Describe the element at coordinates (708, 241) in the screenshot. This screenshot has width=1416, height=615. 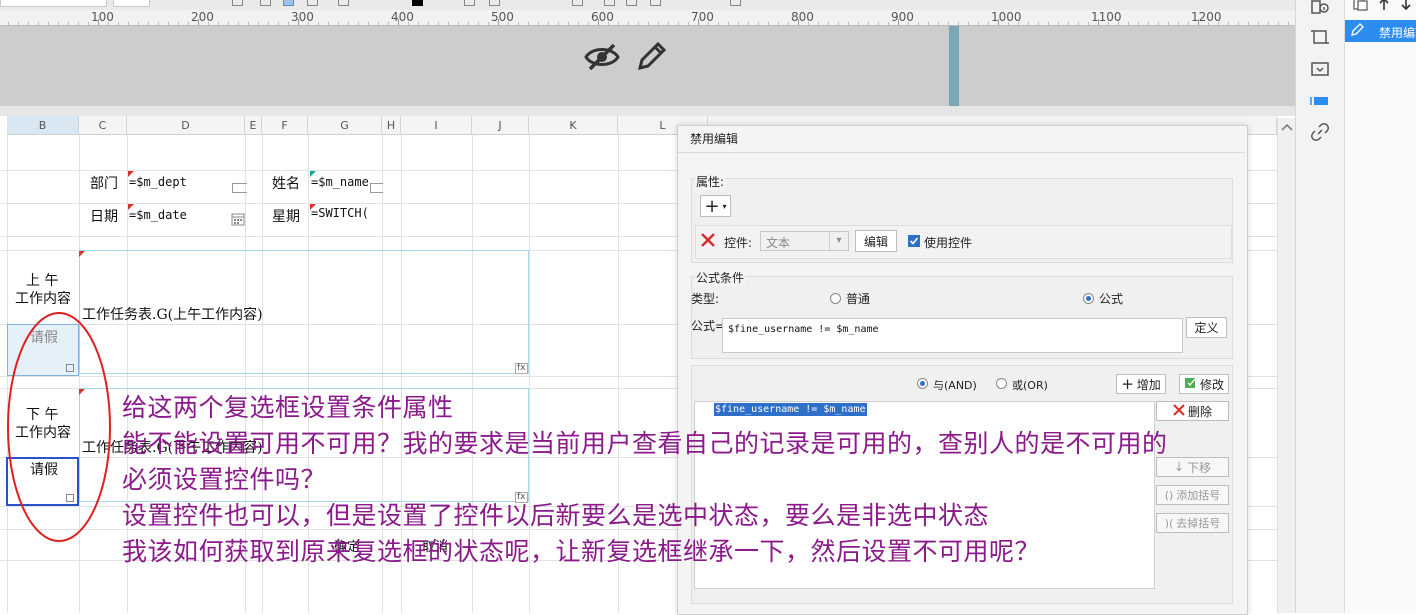
I see `delete-attribute-icon` at that location.